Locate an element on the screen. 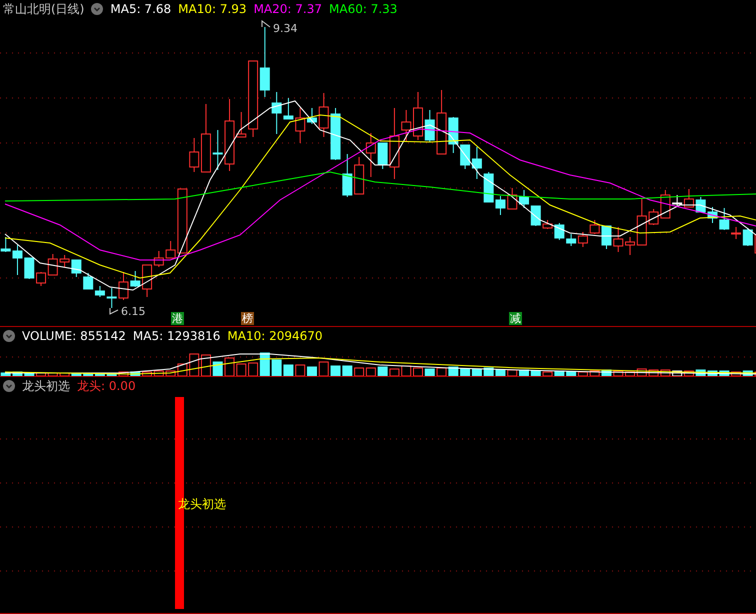 The width and height of the screenshot is (756, 614). indicator-title: 龙头初选 is located at coordinates (46, 386).